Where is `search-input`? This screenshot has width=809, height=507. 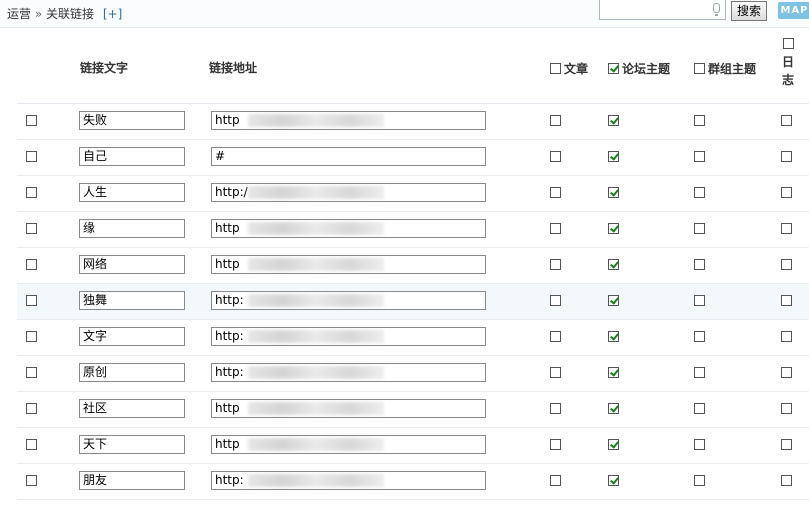 search-input is located at coordinates (662, 10).